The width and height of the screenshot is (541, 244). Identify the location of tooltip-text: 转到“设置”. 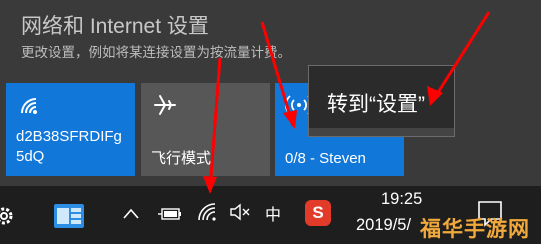
(376, 104).